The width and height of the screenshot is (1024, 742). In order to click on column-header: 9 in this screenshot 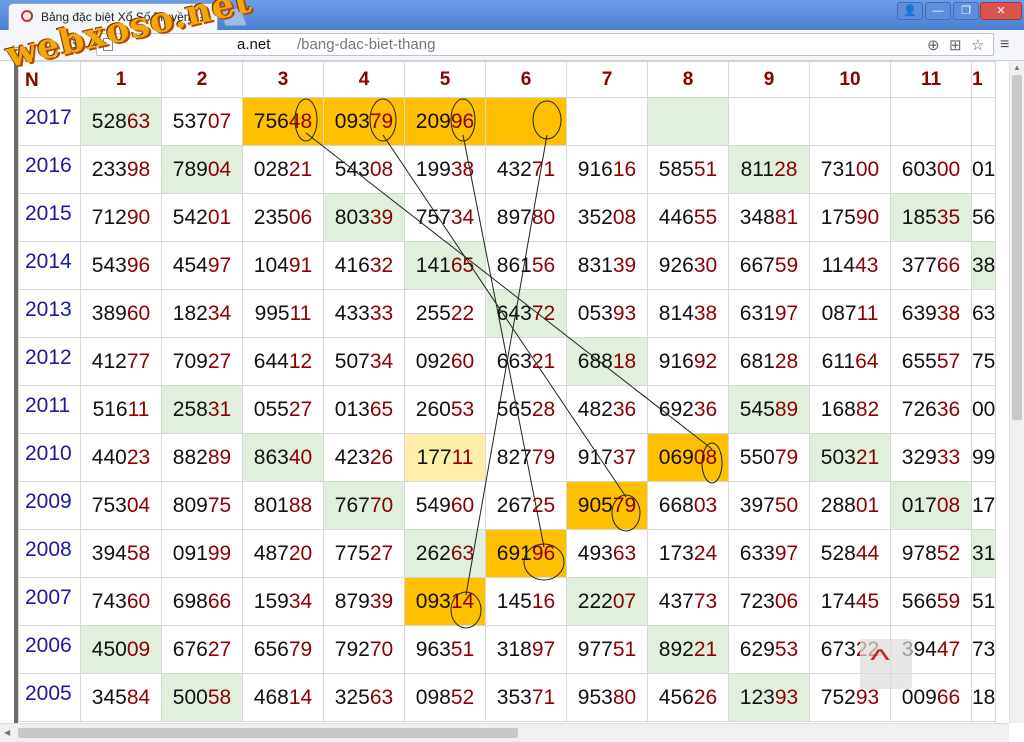, I will do `click(769, 79)`.